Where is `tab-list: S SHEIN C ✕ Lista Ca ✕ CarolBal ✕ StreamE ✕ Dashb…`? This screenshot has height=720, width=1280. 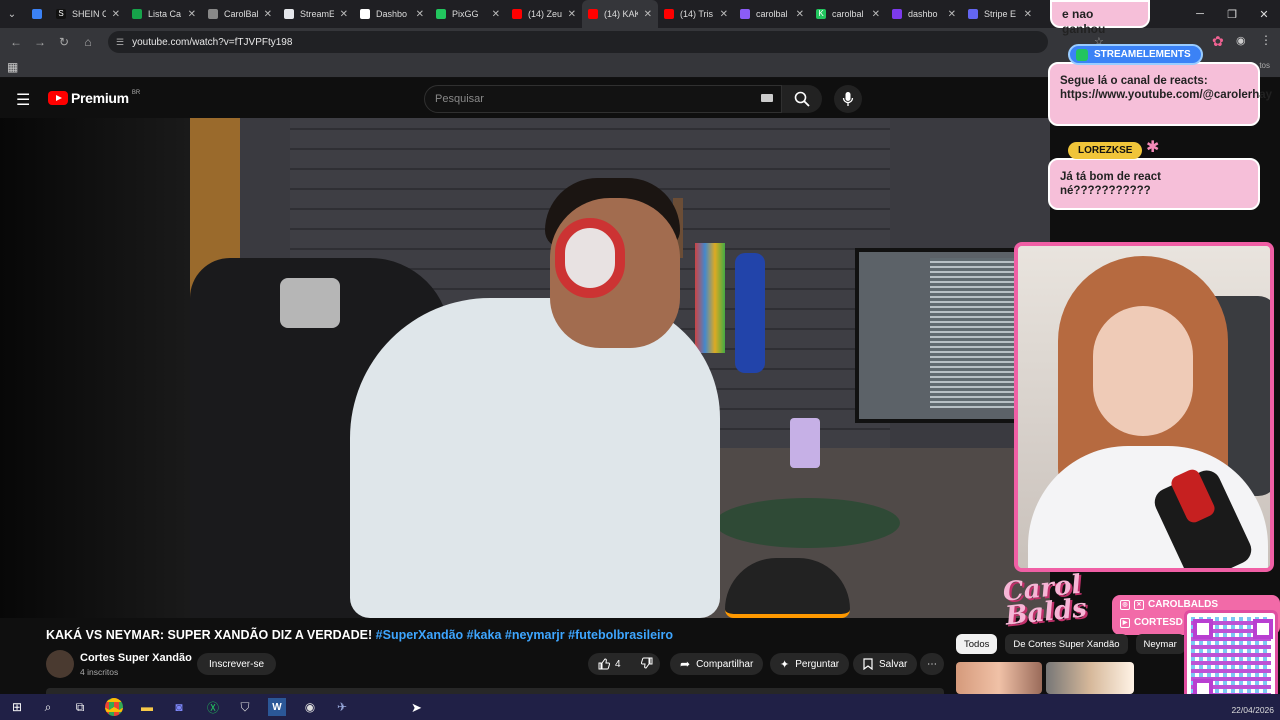
tab-list: S SHEIN C ✕ Lista Ca ✕ CarolBal ✕ StreamE ✕ Dashb… is located at coordinates (531, 14).